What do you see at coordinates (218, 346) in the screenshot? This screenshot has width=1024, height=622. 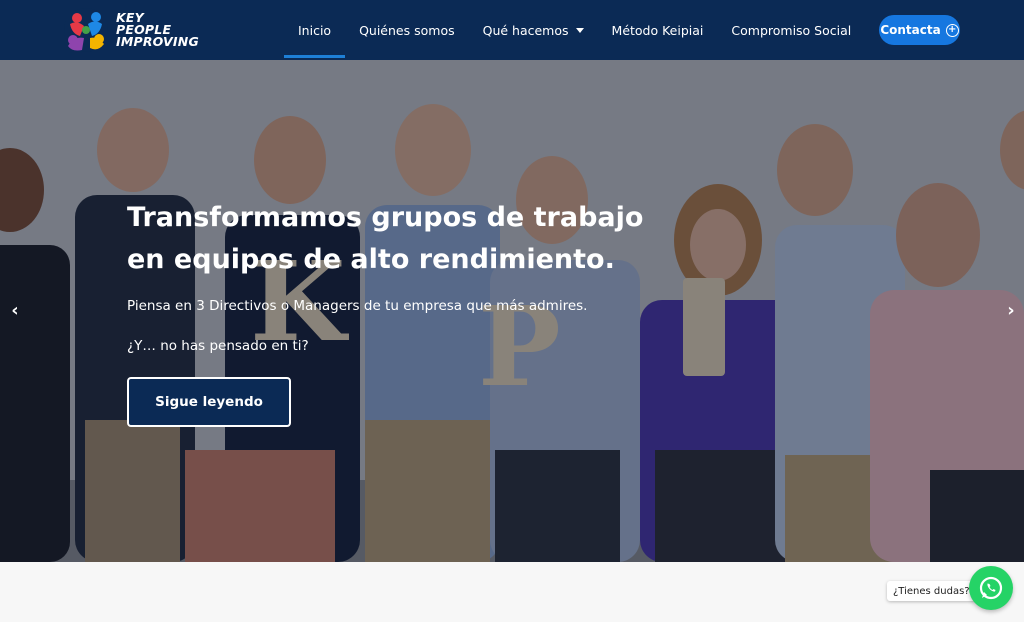 I see `hero-question: ¿Y… no has pensado en ti?` at bounding box center [218, 346].